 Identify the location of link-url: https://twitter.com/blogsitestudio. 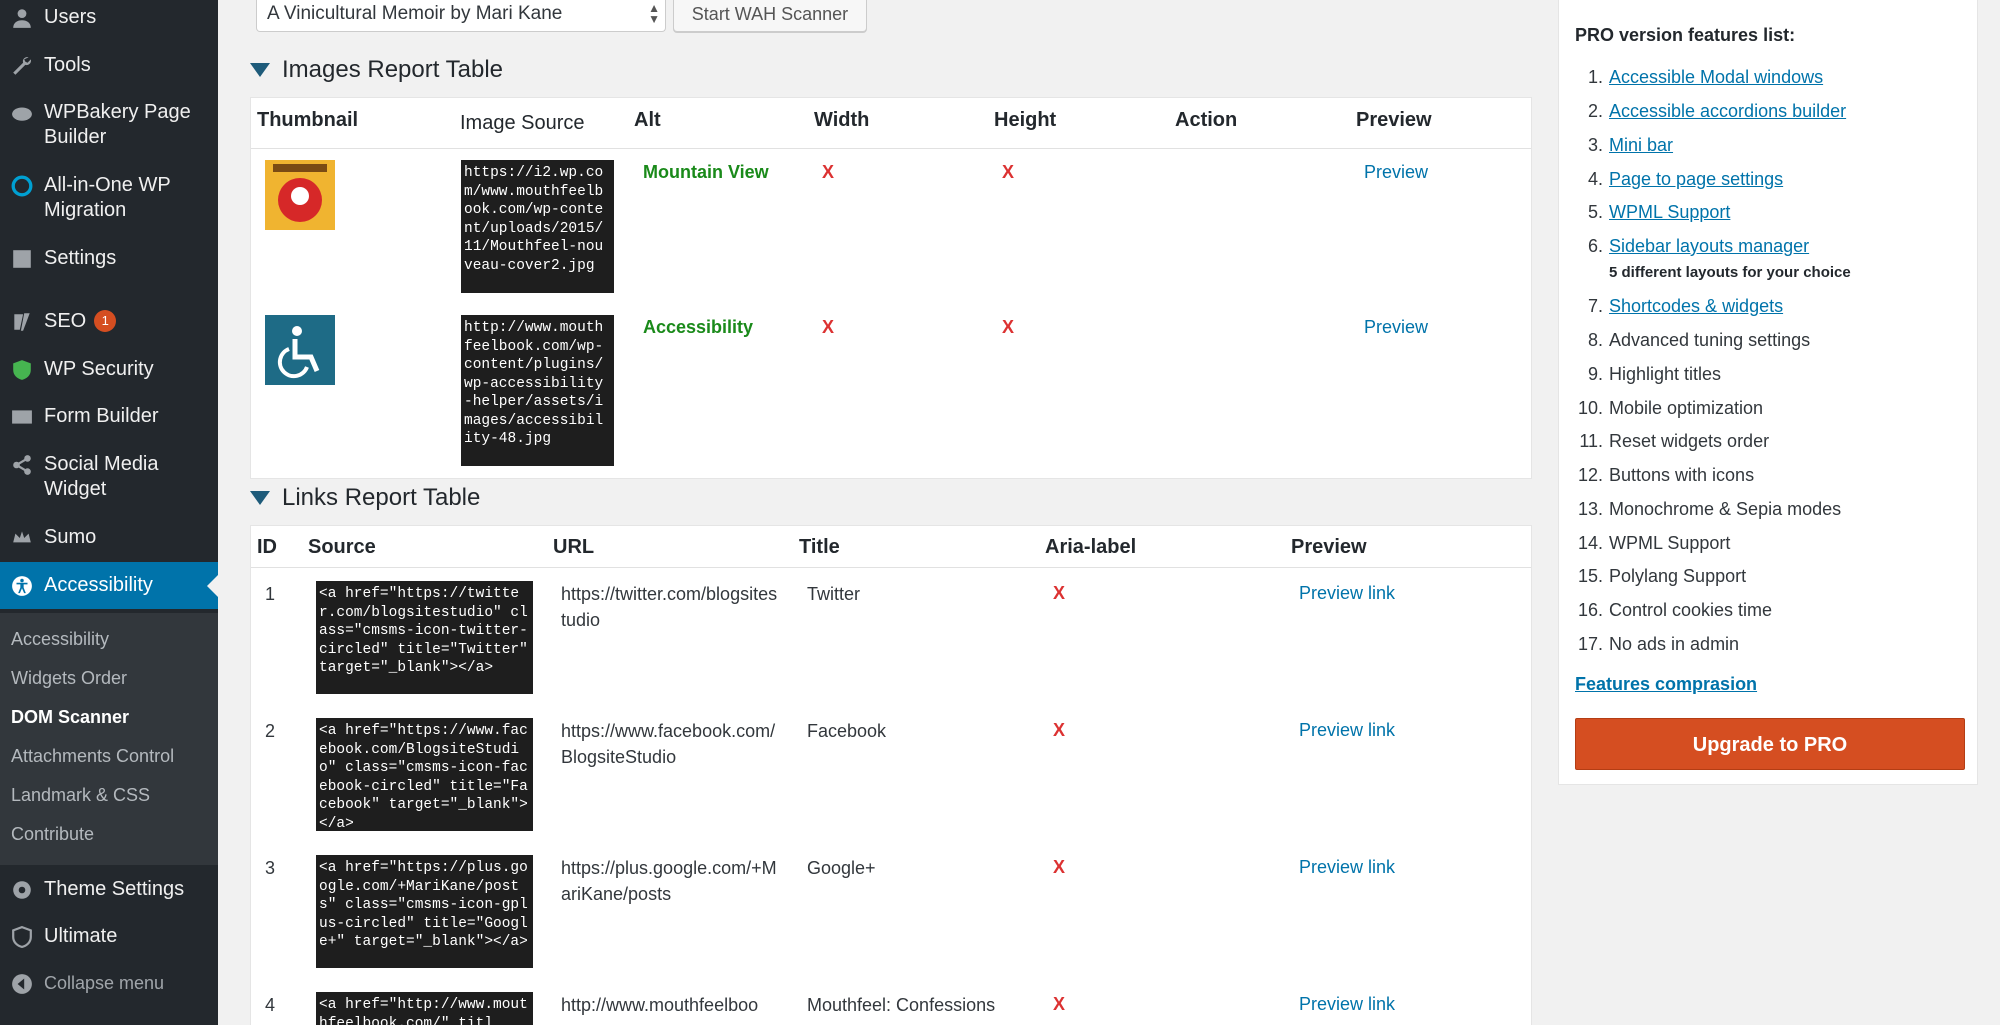
(669, 607).